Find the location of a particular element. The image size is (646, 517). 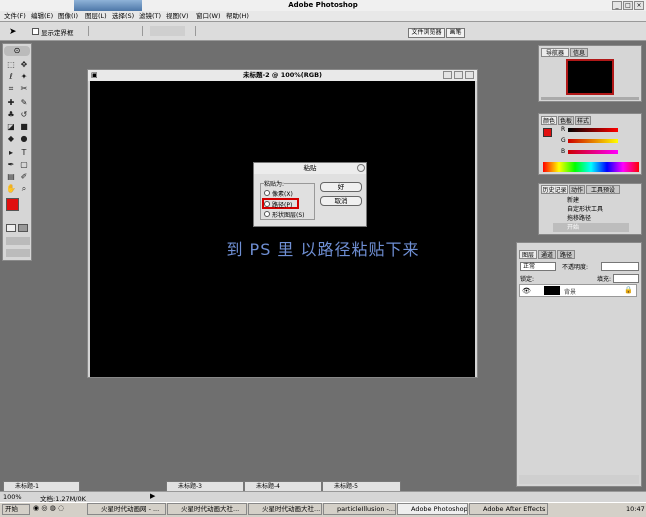

move-tool-icon: ✥ is located at coordinates (24, 64).